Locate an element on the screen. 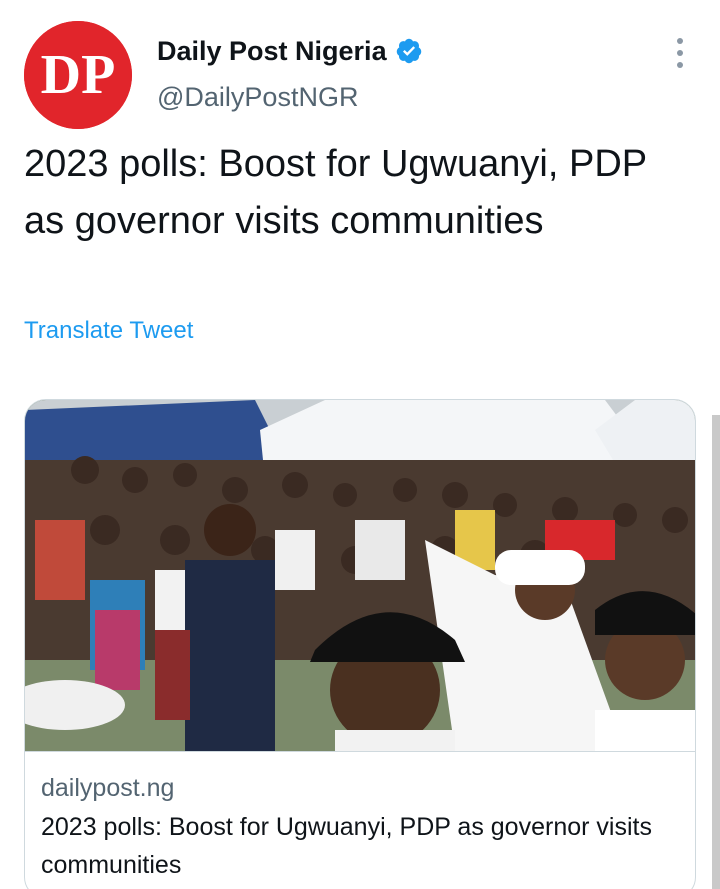  handle: @DailyPostNGR is located at coordinates (257, 97).